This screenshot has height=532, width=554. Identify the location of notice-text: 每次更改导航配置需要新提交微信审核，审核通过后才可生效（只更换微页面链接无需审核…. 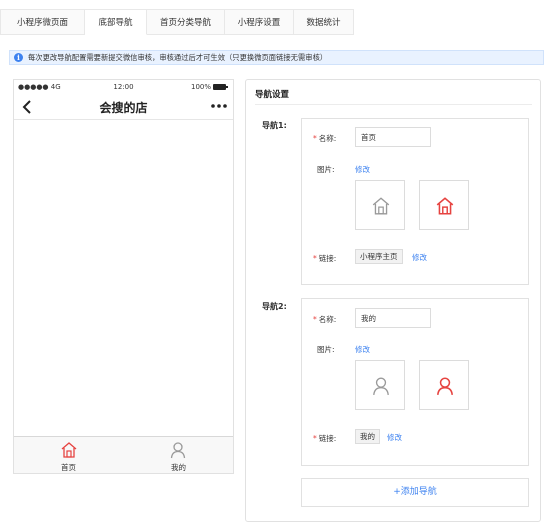
(178, 57).